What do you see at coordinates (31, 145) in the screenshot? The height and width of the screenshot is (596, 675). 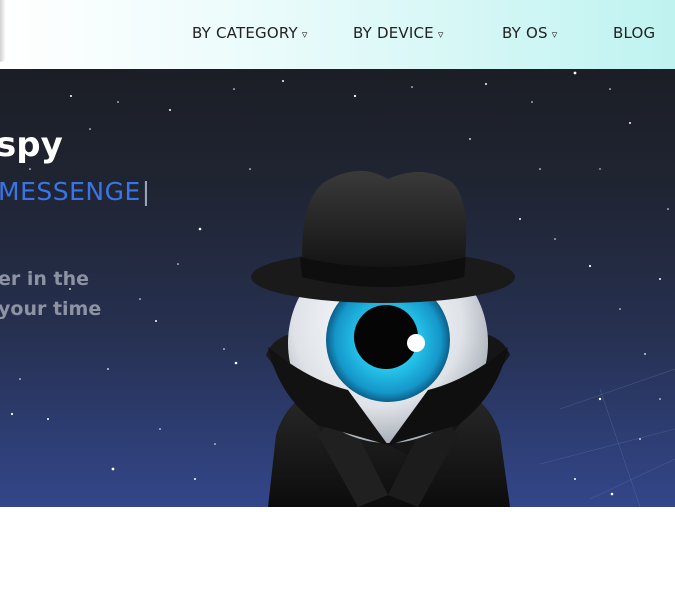 I see `hero-title: spy` at bounding box center [31, 145].